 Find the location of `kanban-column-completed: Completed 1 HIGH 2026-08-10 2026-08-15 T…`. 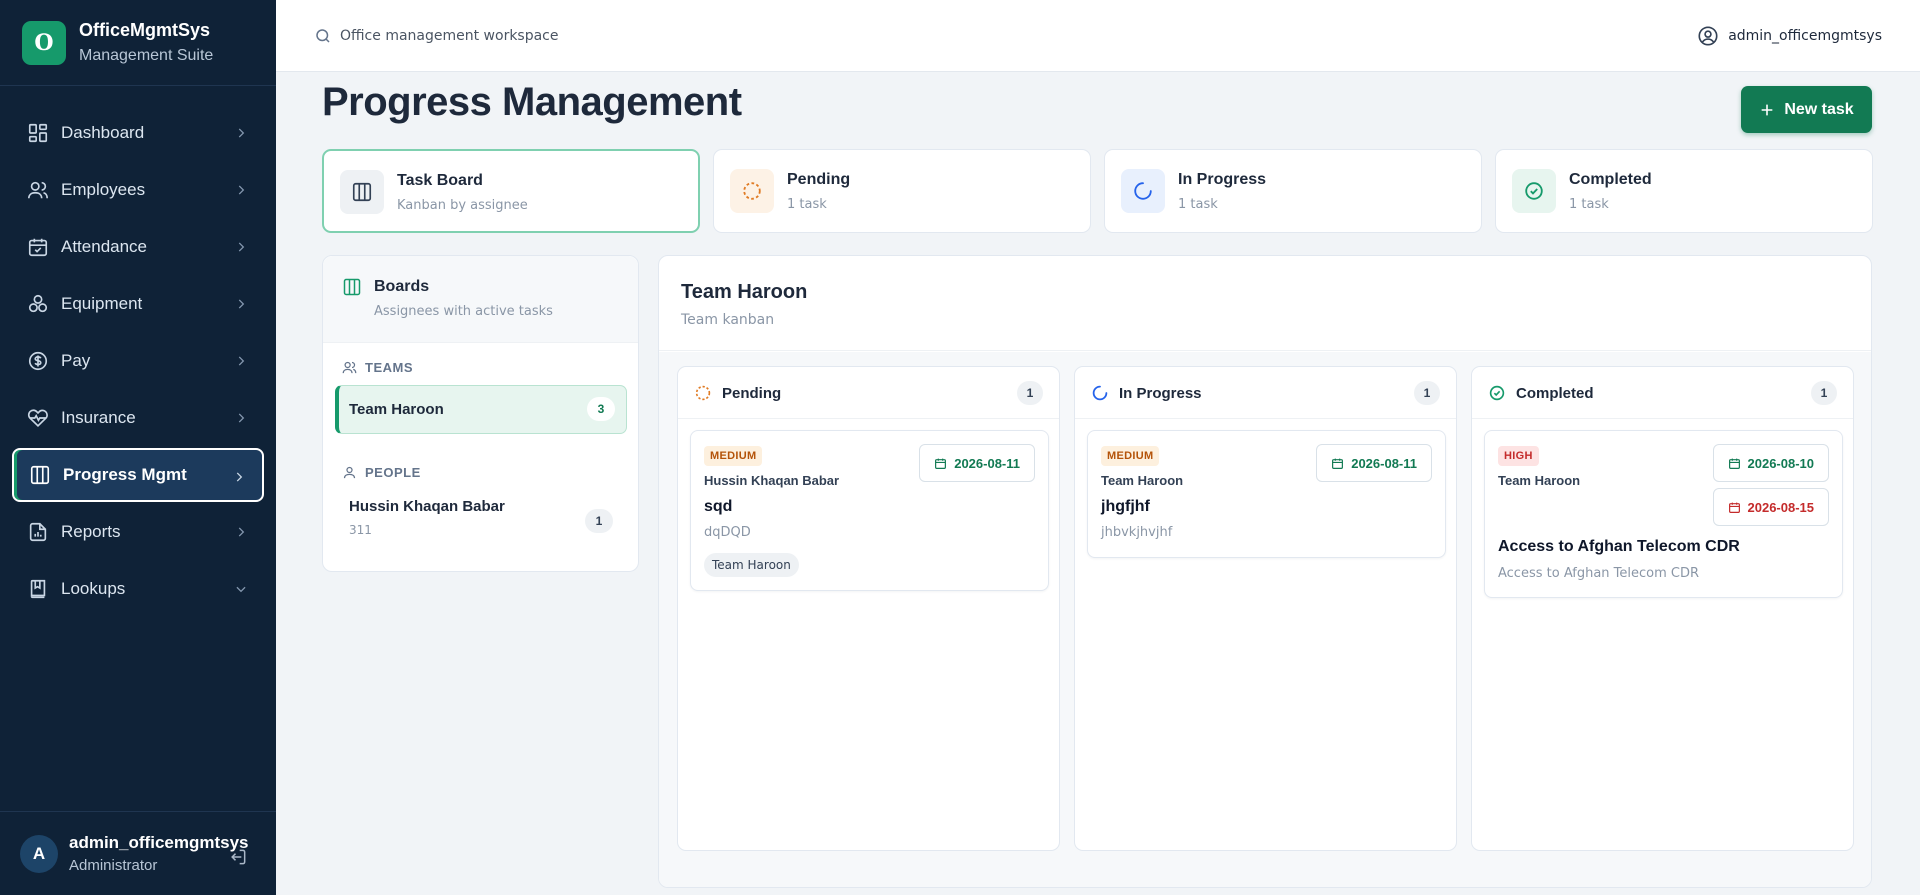

kanban-column-completed: Completed 1 HIGH 2026-08-10 2026-08-15 T… is located at coordinates (1662, 608).